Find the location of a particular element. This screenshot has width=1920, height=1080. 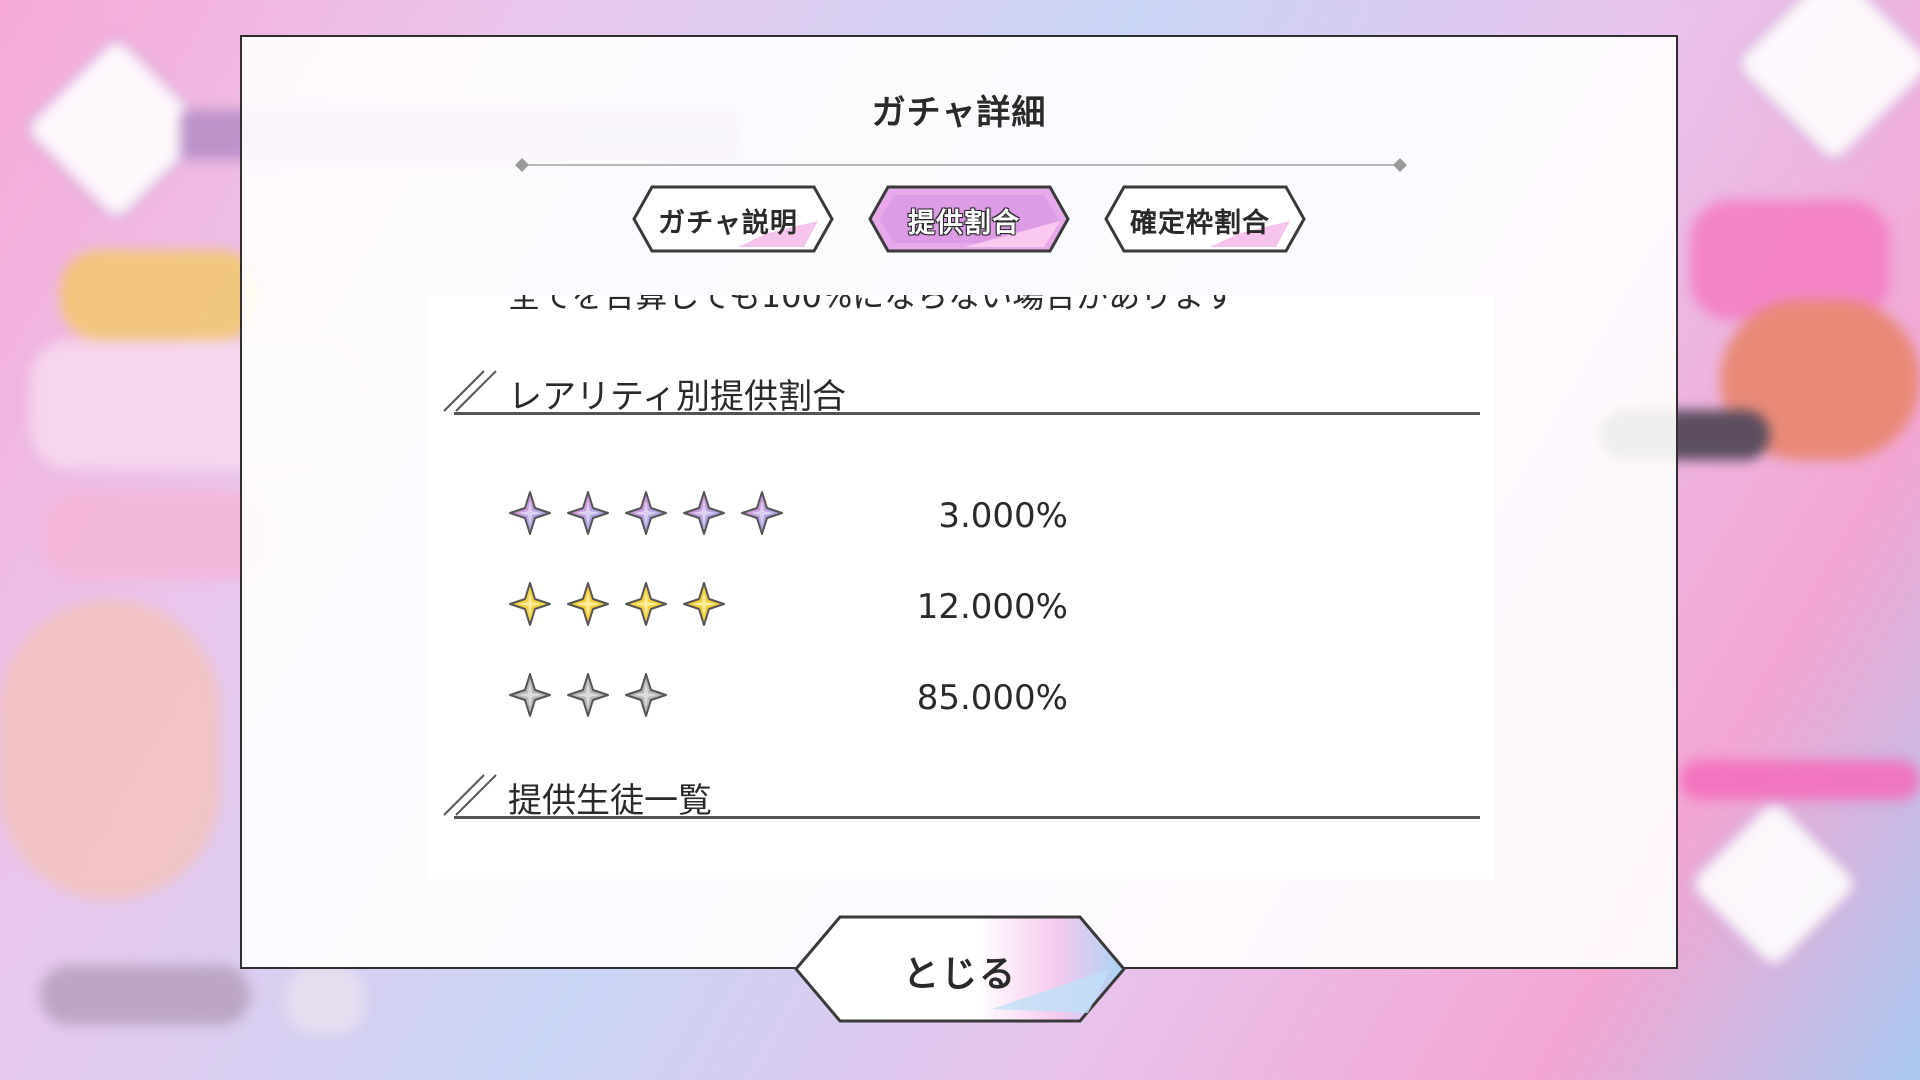

pink-ribbon-bg-right is located at coordinates (1800, 780).